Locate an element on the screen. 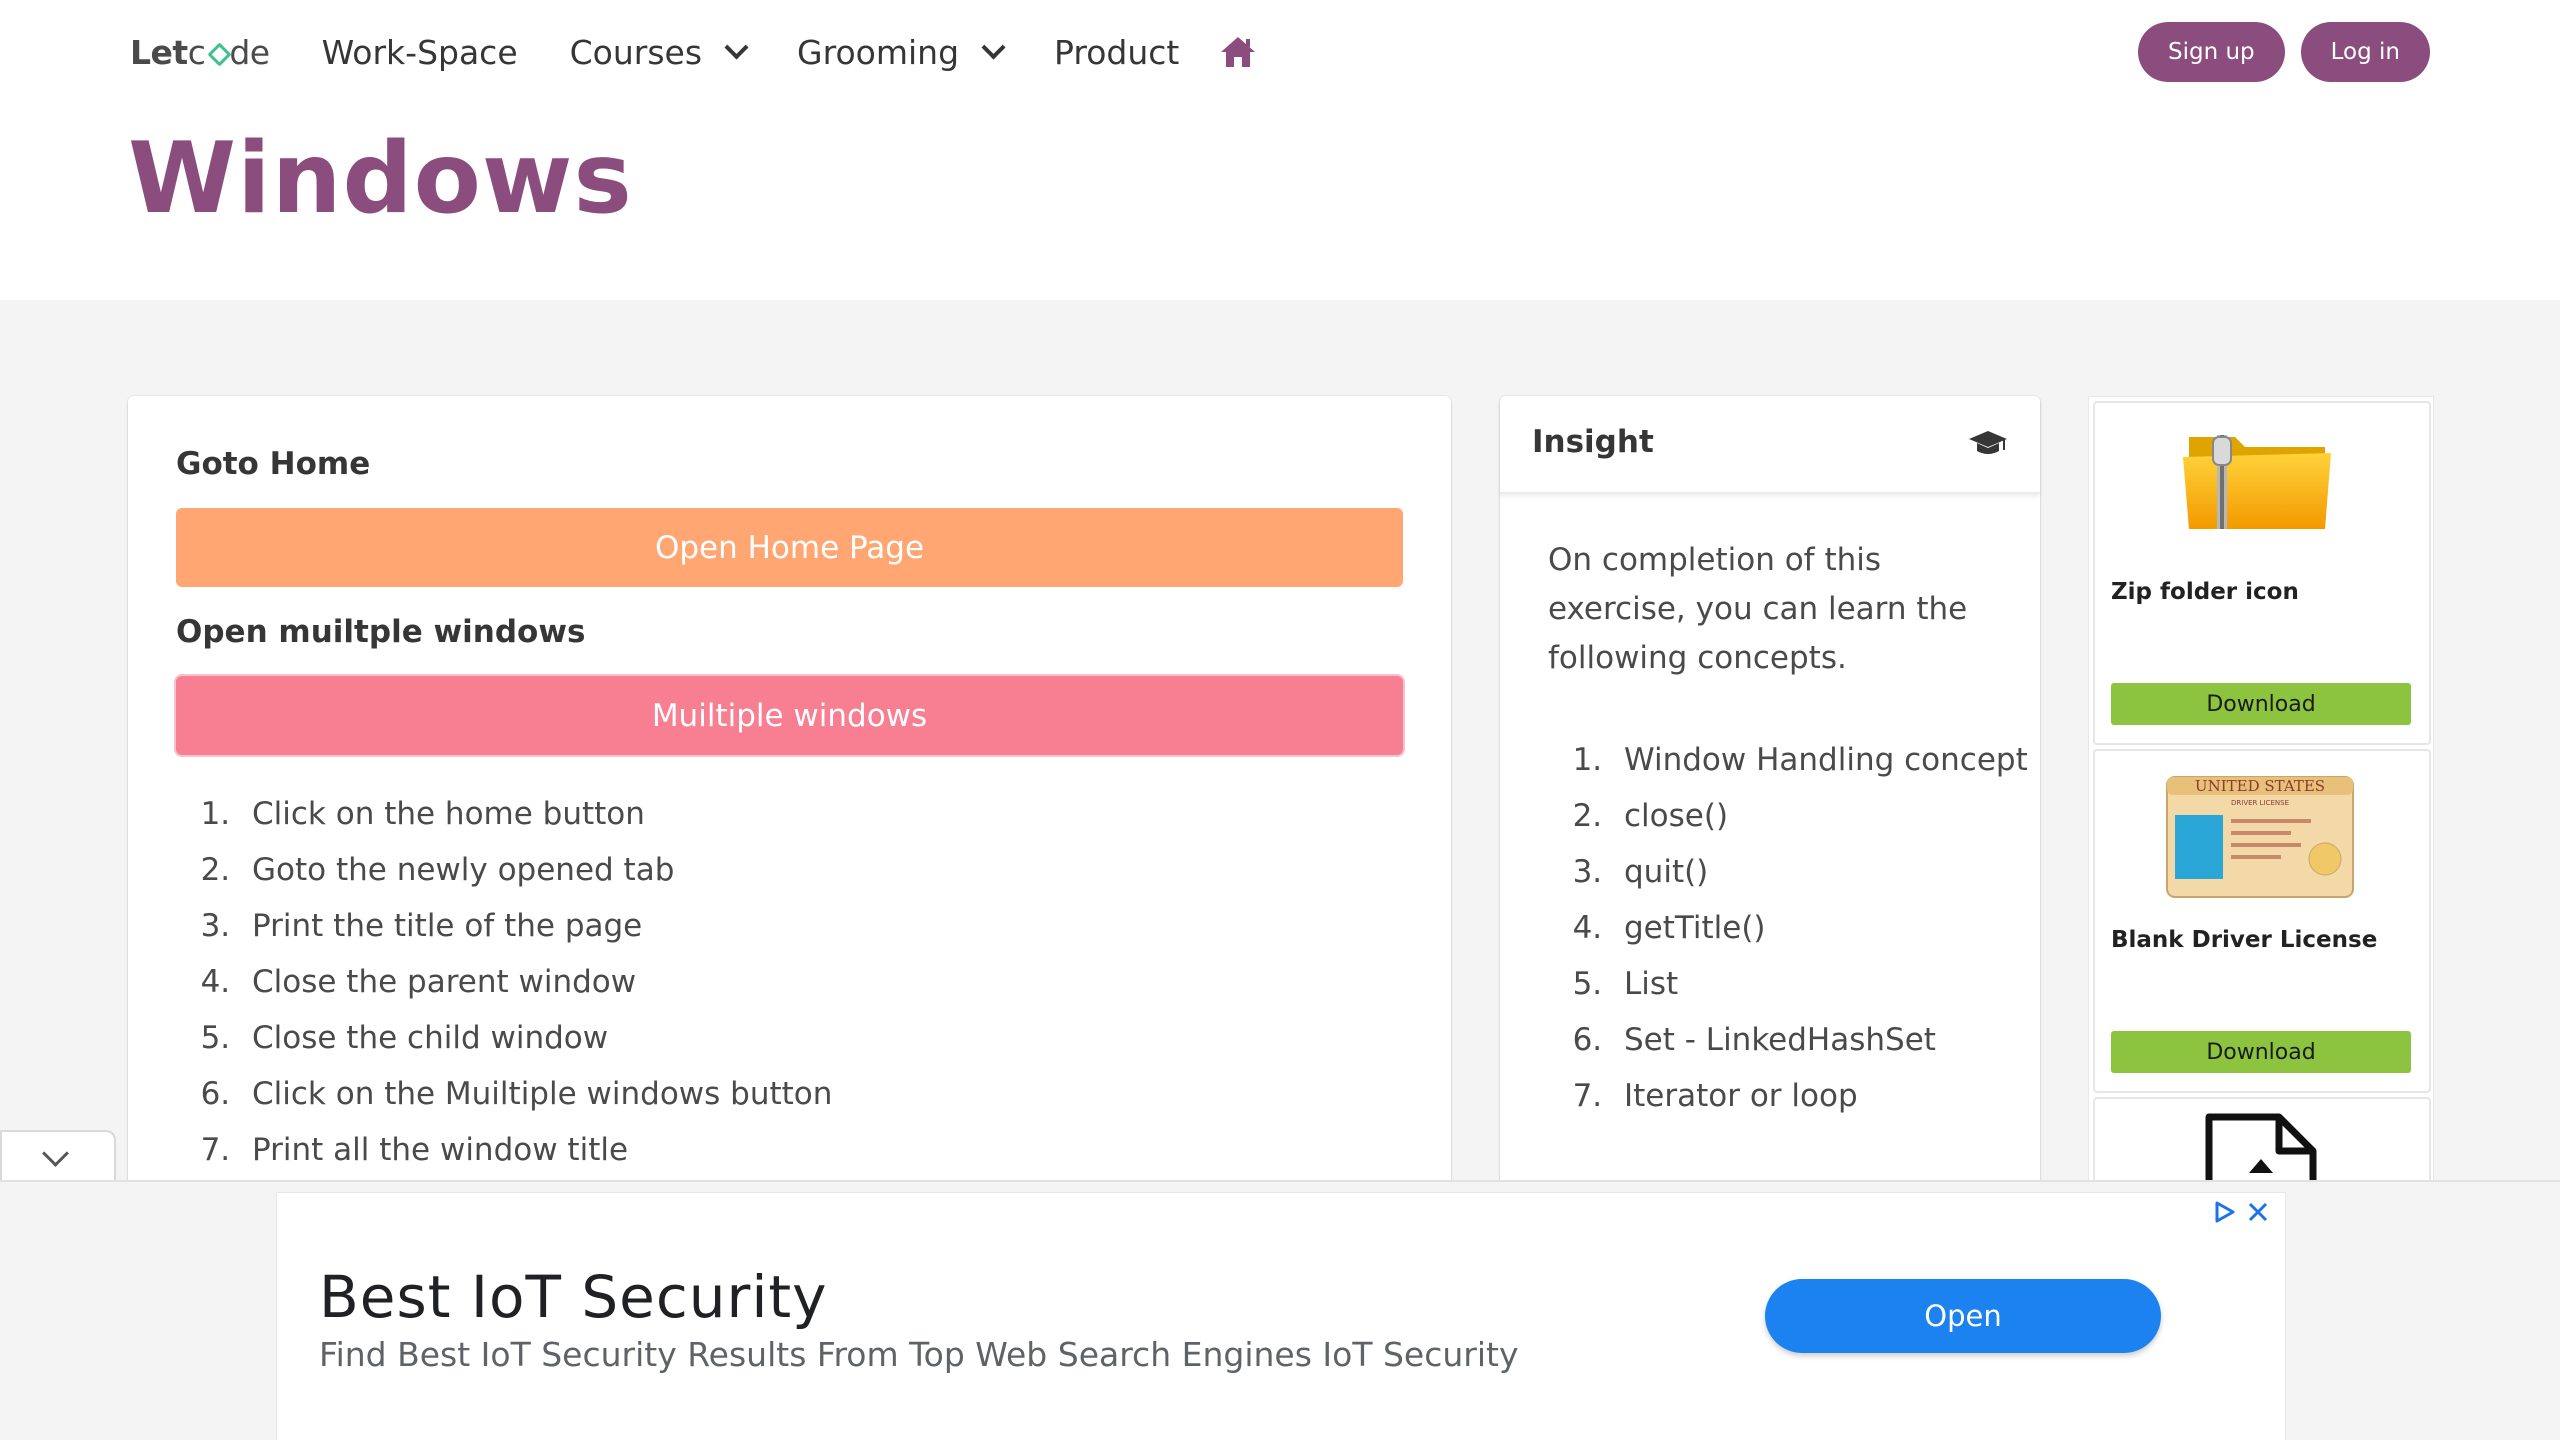  logo-text-light: de is located at coordinates (249, 52).